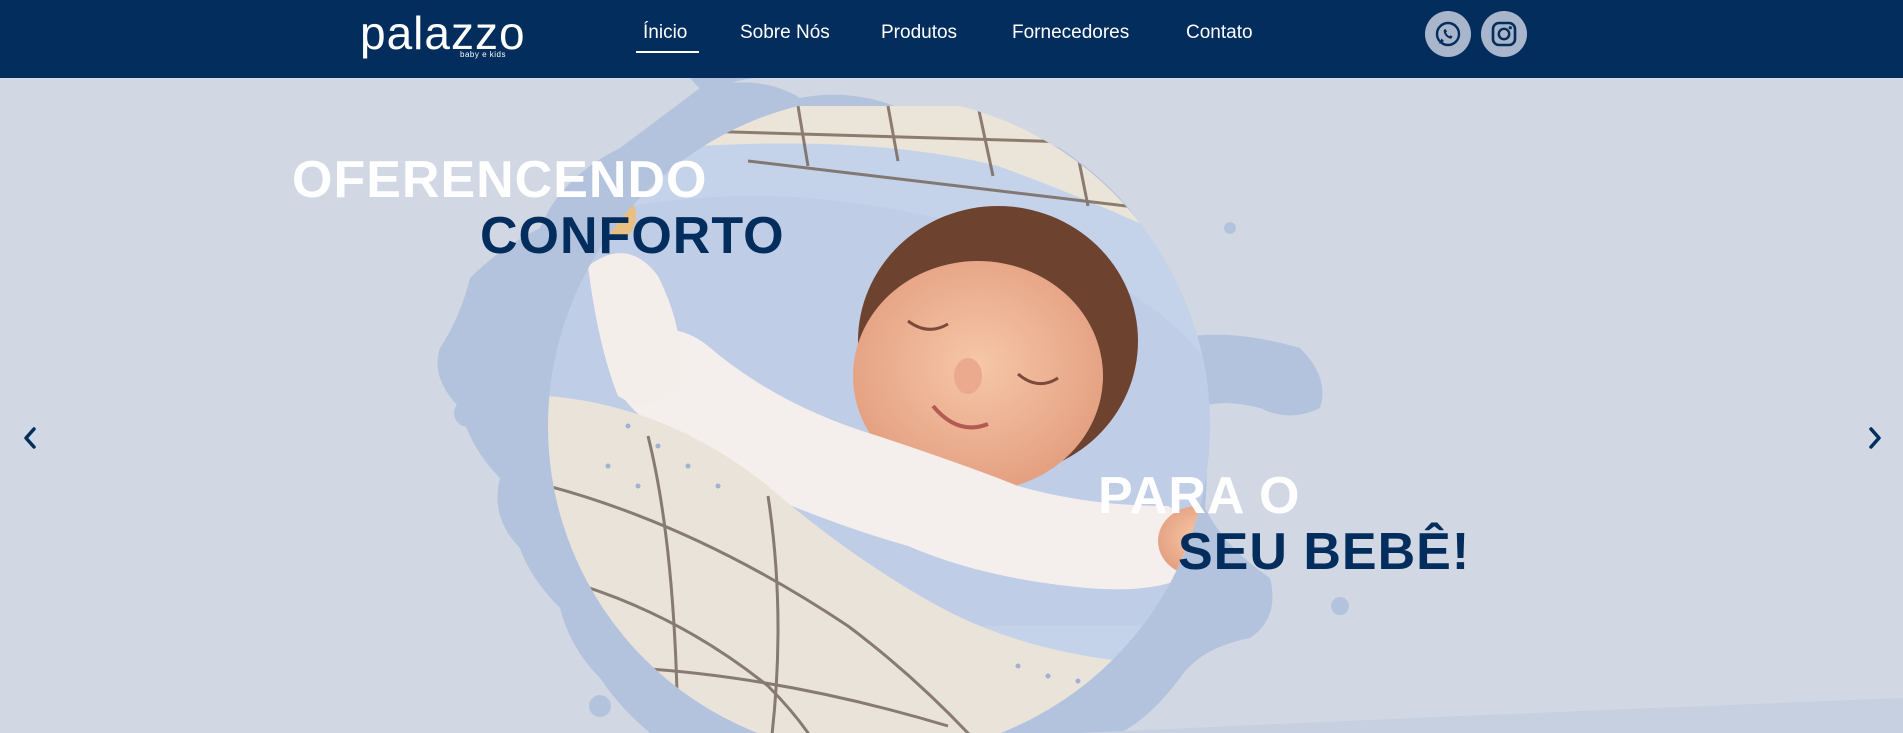 Image resolution: width=1903 pixels, height=733 pixels. I want to click on chevron-right-icon, so click(1875, 438).